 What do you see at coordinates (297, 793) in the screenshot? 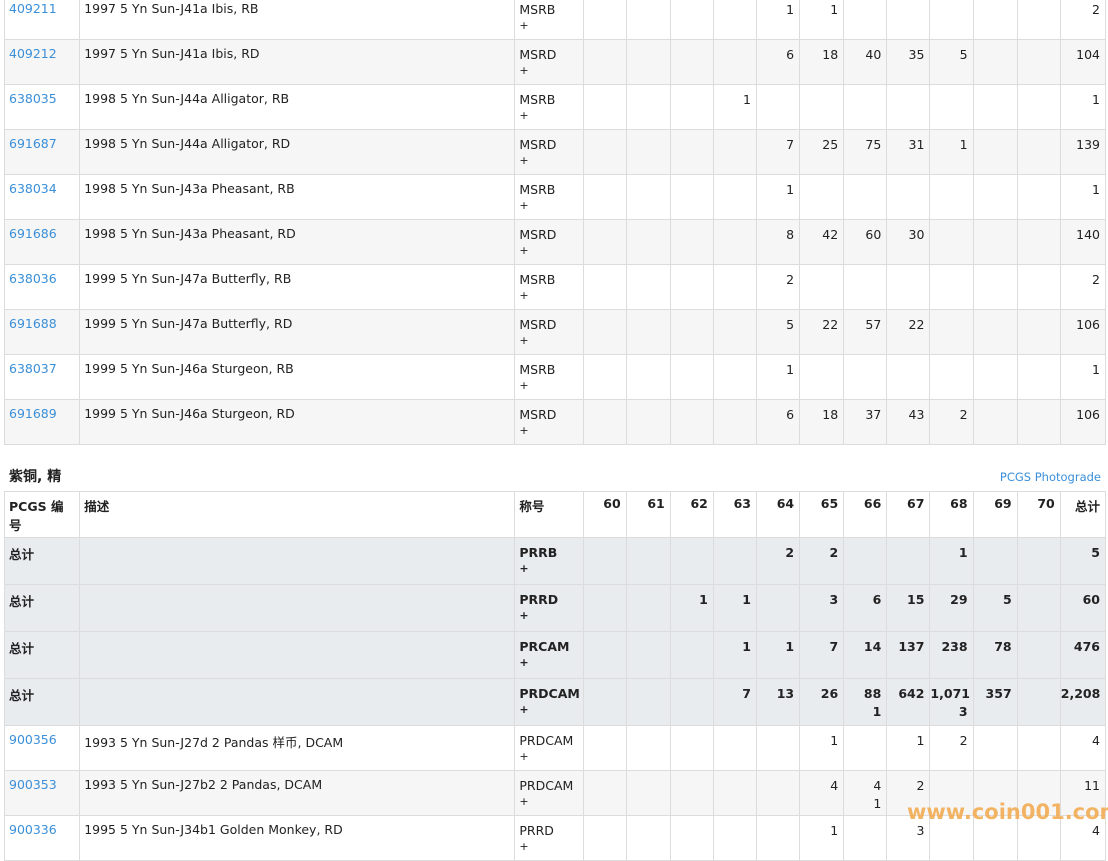
I see `description-cell: 1993 5 Yn Sun-J27b2 2 Pandas, DCAM` at bounding box center [297, 793].